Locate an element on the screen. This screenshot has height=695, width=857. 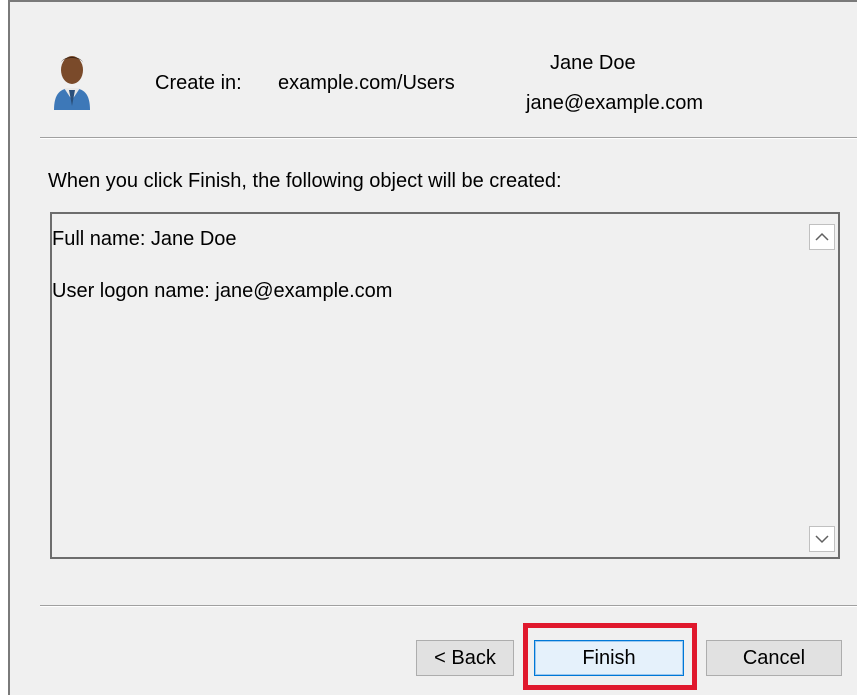
summary-full-name: Full name: Jane Doe is located at coordinates (144, 239).